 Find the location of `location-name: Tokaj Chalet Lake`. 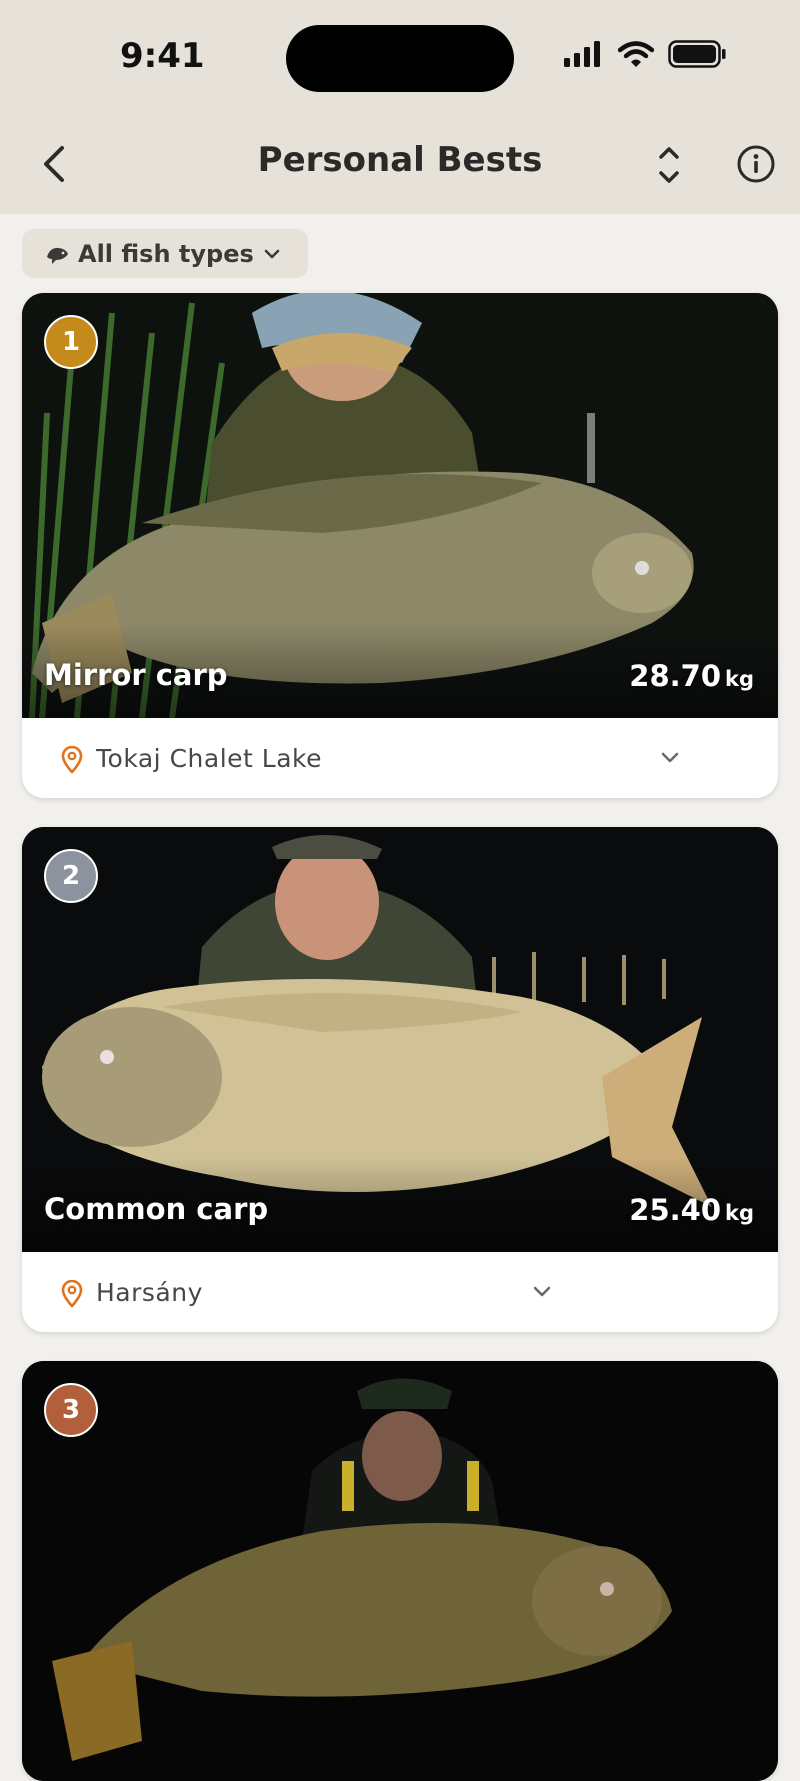

location-name: Tokaj Chalet Lake is located at coordinates (209, 758).